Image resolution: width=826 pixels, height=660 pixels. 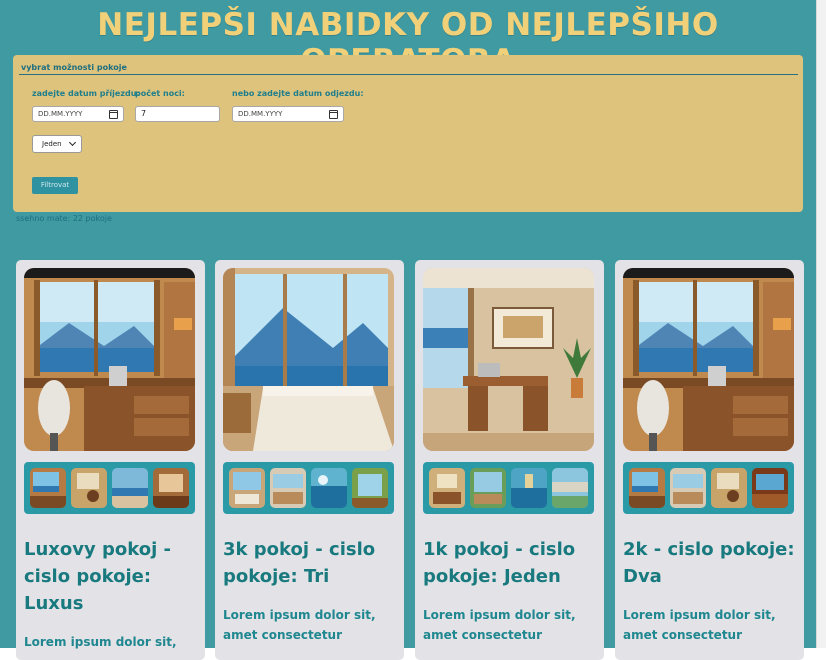 What do you see at coordinates (52, 144) in the screenshot?
I see `room-type-selected: Jeden` at bounding box center [52, 144].